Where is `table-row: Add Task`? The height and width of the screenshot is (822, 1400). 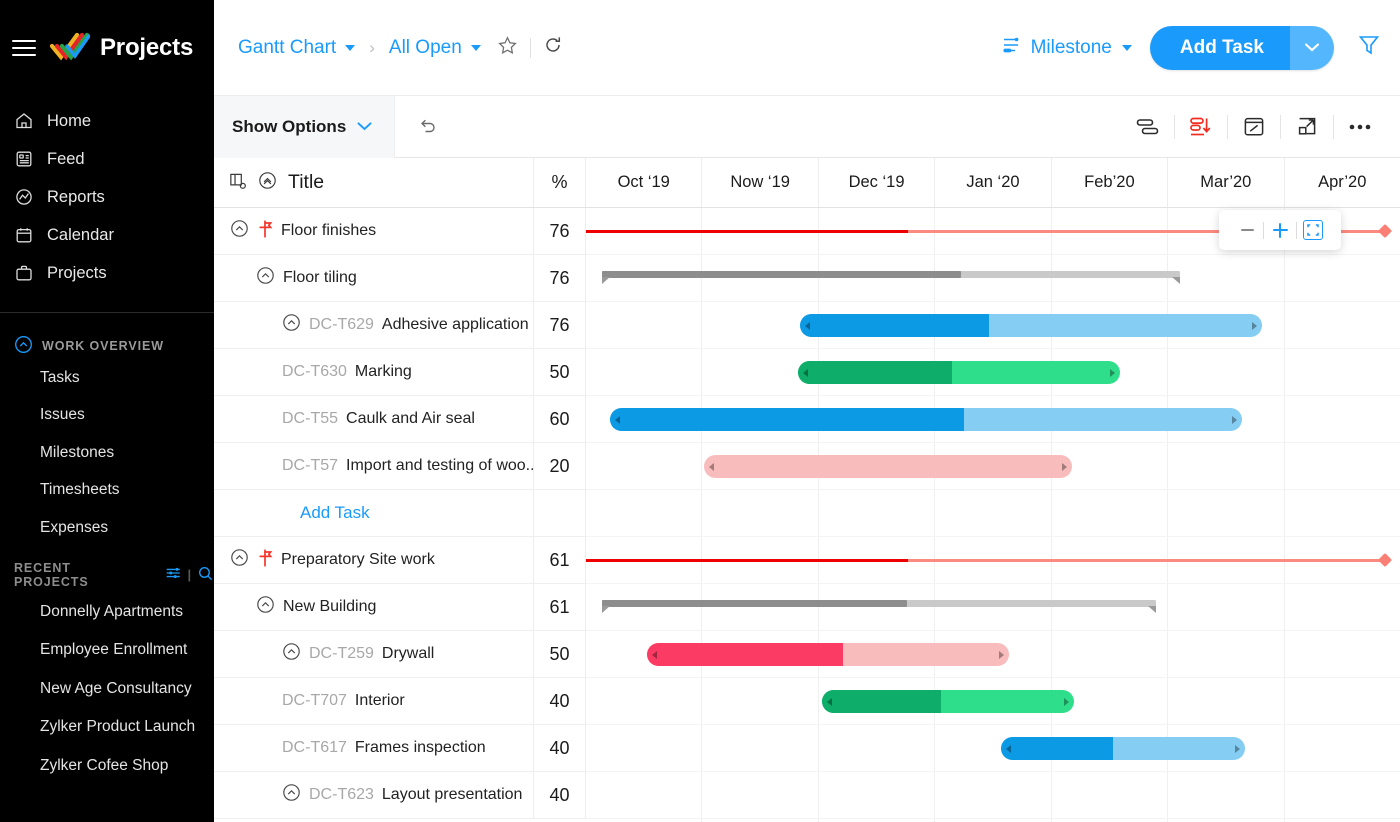 table-row: Add Task is located at coordinates (400, 513).